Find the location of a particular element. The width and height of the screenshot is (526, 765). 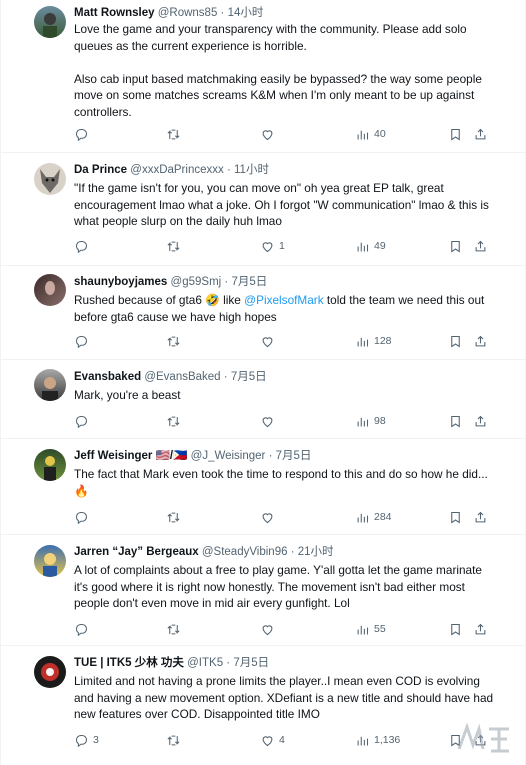

author-handle: @J_Weisinger is located at coordinates (228, 456).